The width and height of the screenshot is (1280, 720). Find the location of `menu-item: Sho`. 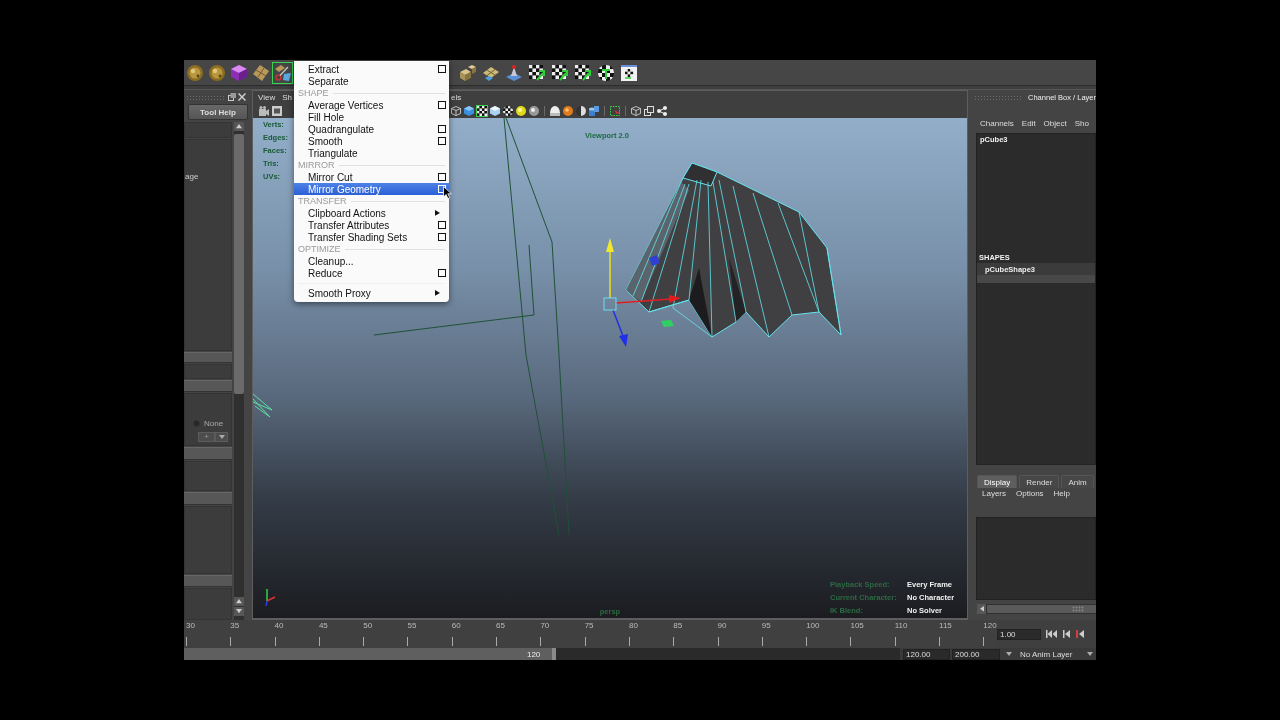

menu-item: Sho is located at coordinates (1081, 124).